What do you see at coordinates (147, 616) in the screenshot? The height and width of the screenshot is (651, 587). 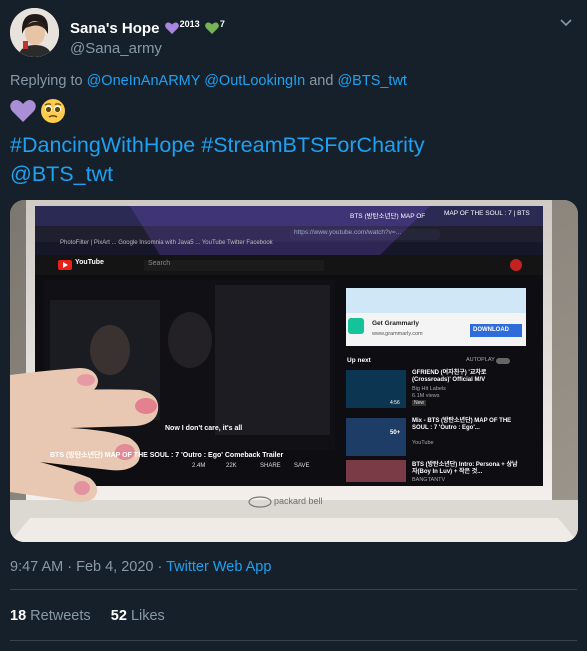 I see `likes-label: Likes` at bounding box center [147, 616].